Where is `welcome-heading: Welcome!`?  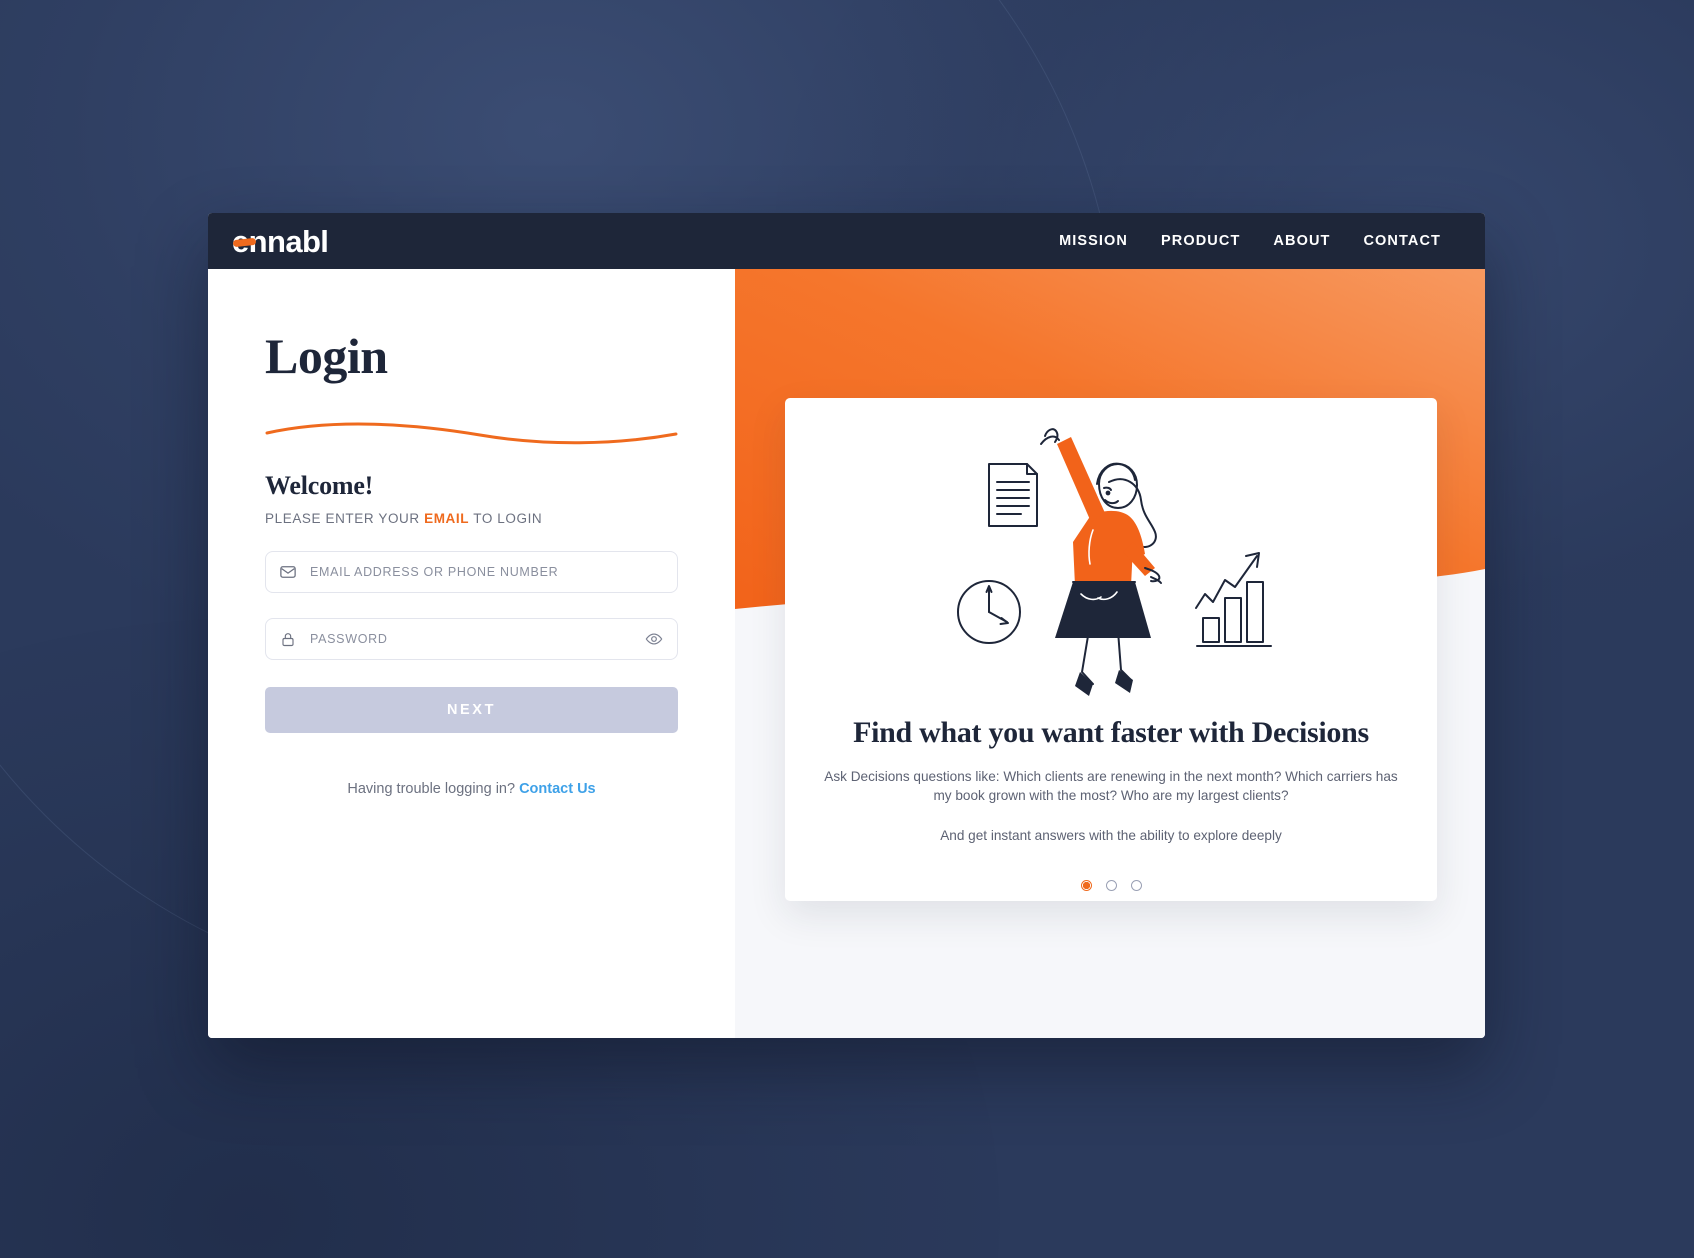 welcome-heading: Welcome! is located at coordinates (319, 485).